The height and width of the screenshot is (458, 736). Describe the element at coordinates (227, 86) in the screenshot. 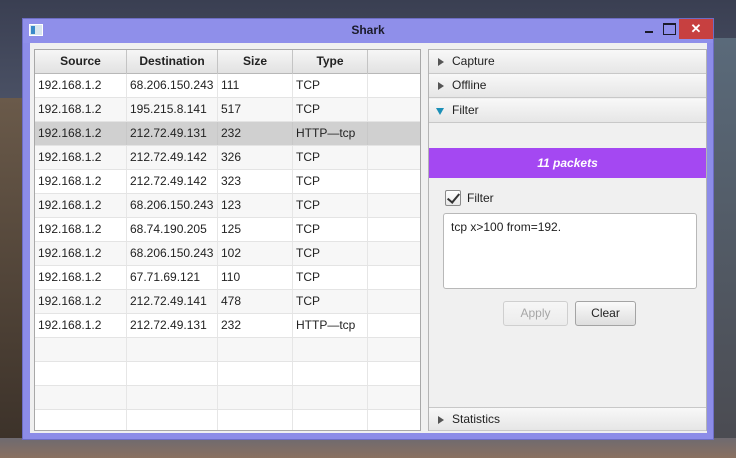

I see `table-row: 192.168.1.2 68.206.150.243 111 TCP` at that location.